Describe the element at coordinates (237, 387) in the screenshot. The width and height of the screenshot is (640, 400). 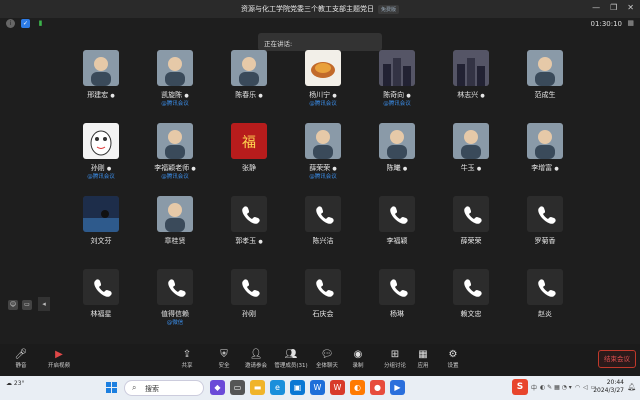
I see `task-view-icon: ▭` at that location.